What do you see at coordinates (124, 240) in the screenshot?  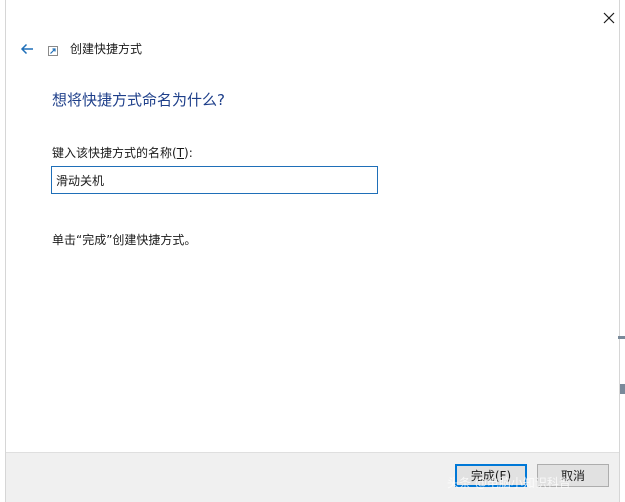 I see `finish-hint: 单击“完成”创建快捷方式。` at bounding box center [124, 240].